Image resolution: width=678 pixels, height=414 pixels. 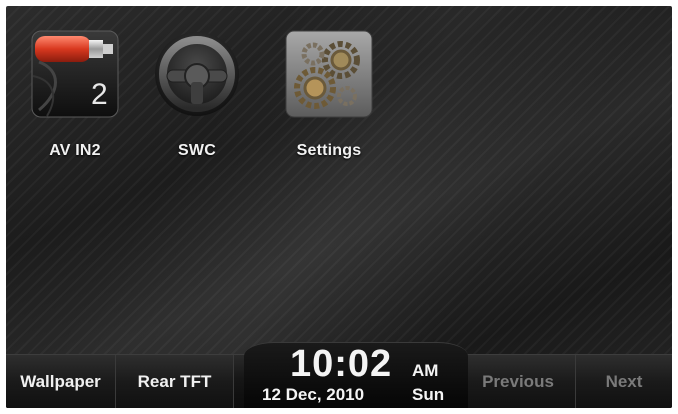 What do you see at coordinates (329, 150) in the screenshot?
I see `app-label: Settings` at bounding box center [329, 150].